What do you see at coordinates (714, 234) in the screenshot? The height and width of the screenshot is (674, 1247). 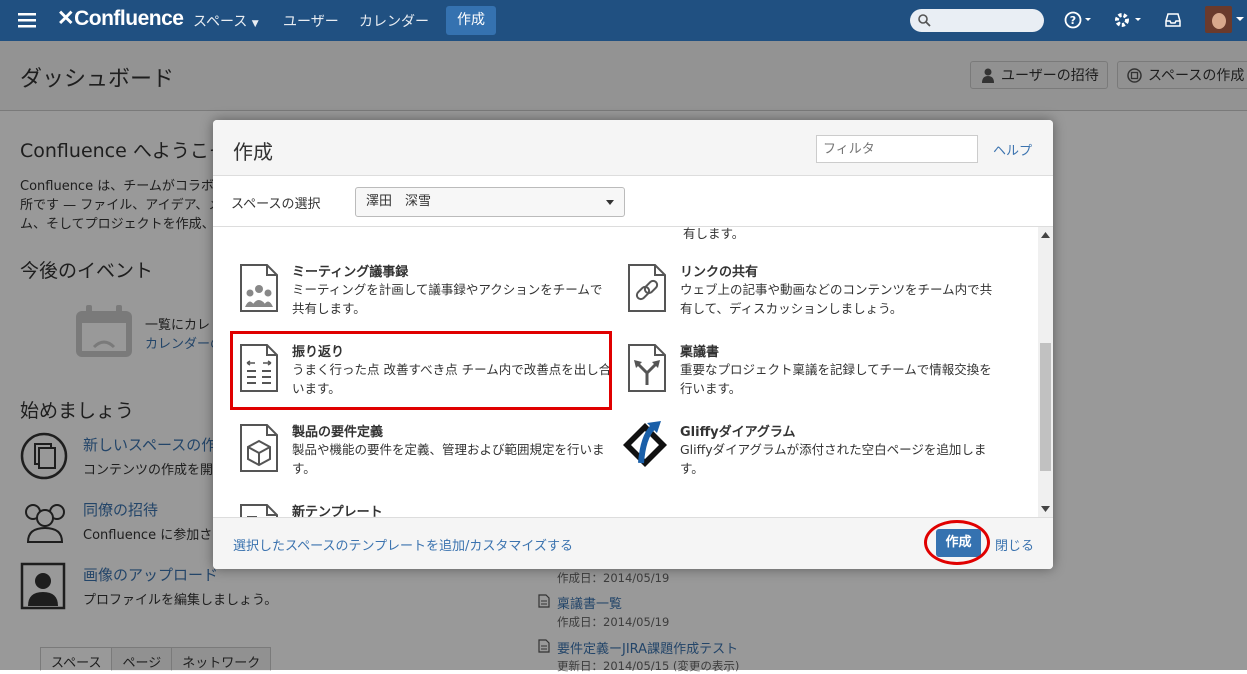 I see `truncated-template-desc: 有します。` at bounding box center [714, 234].